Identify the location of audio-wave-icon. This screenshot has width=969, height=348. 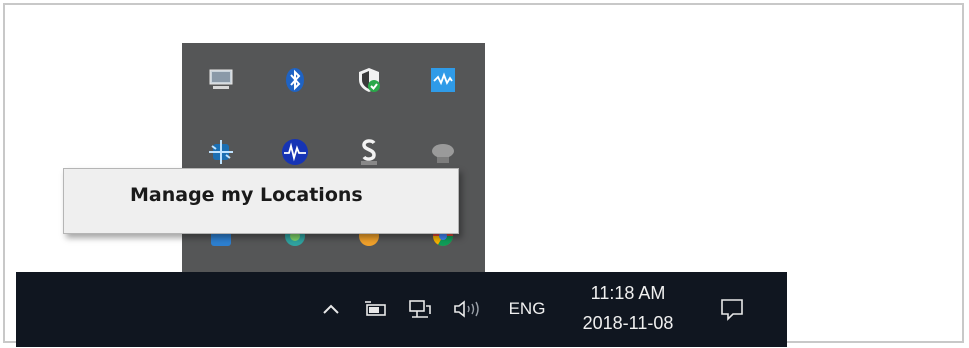
(295, 152).